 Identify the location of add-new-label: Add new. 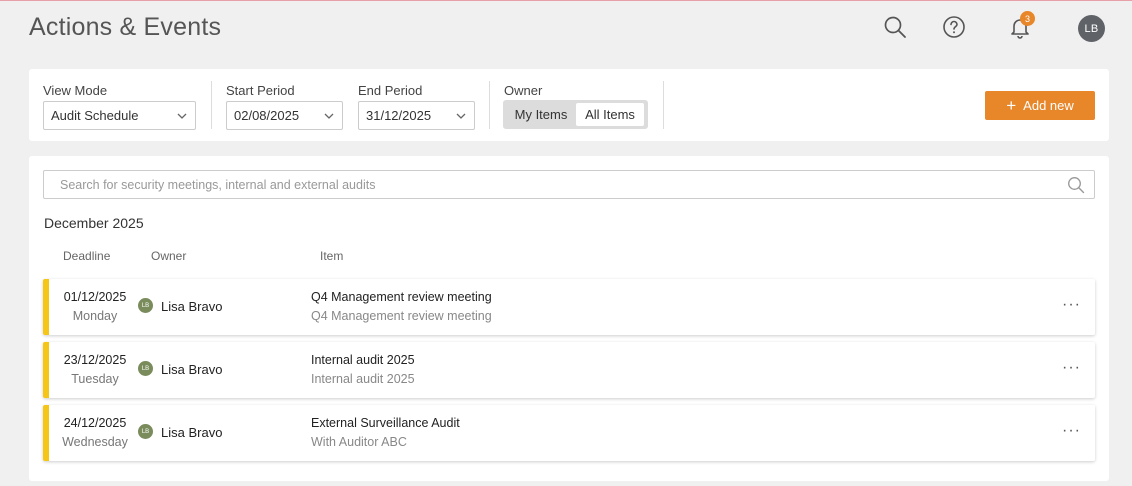
(1048, 105).